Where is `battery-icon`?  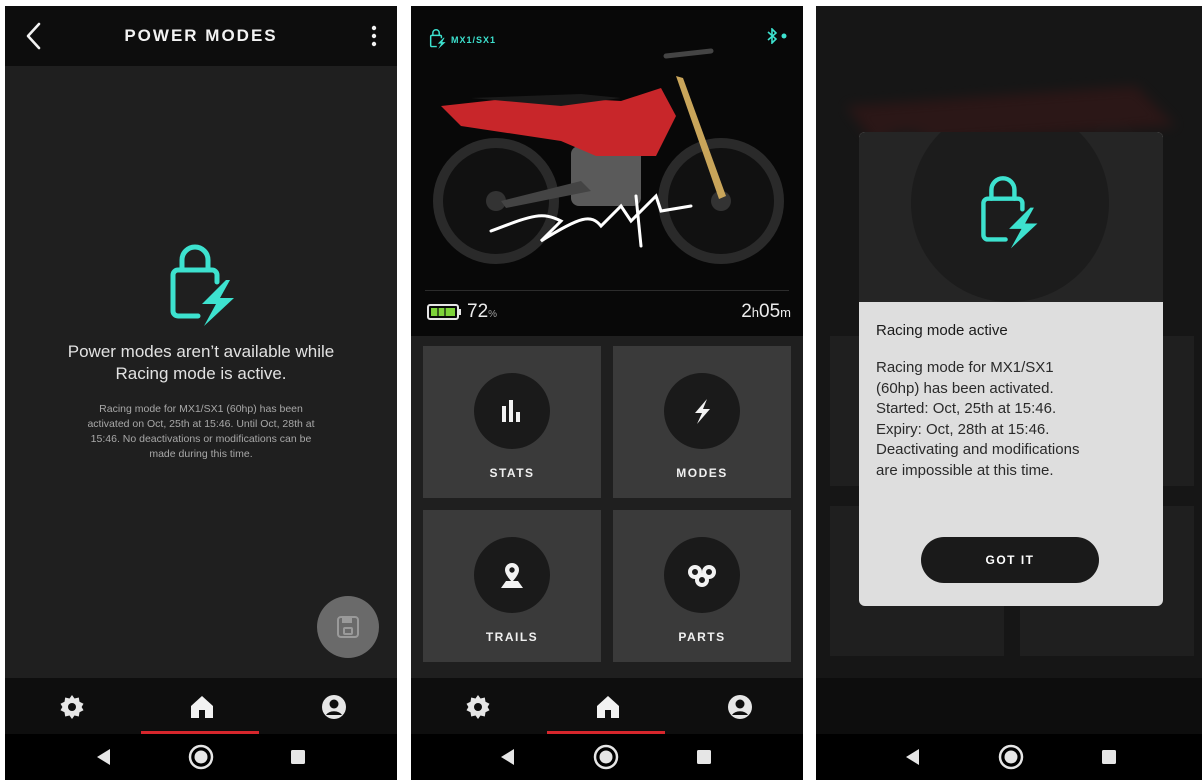
battery-icon is located at coordinates (444, 312).